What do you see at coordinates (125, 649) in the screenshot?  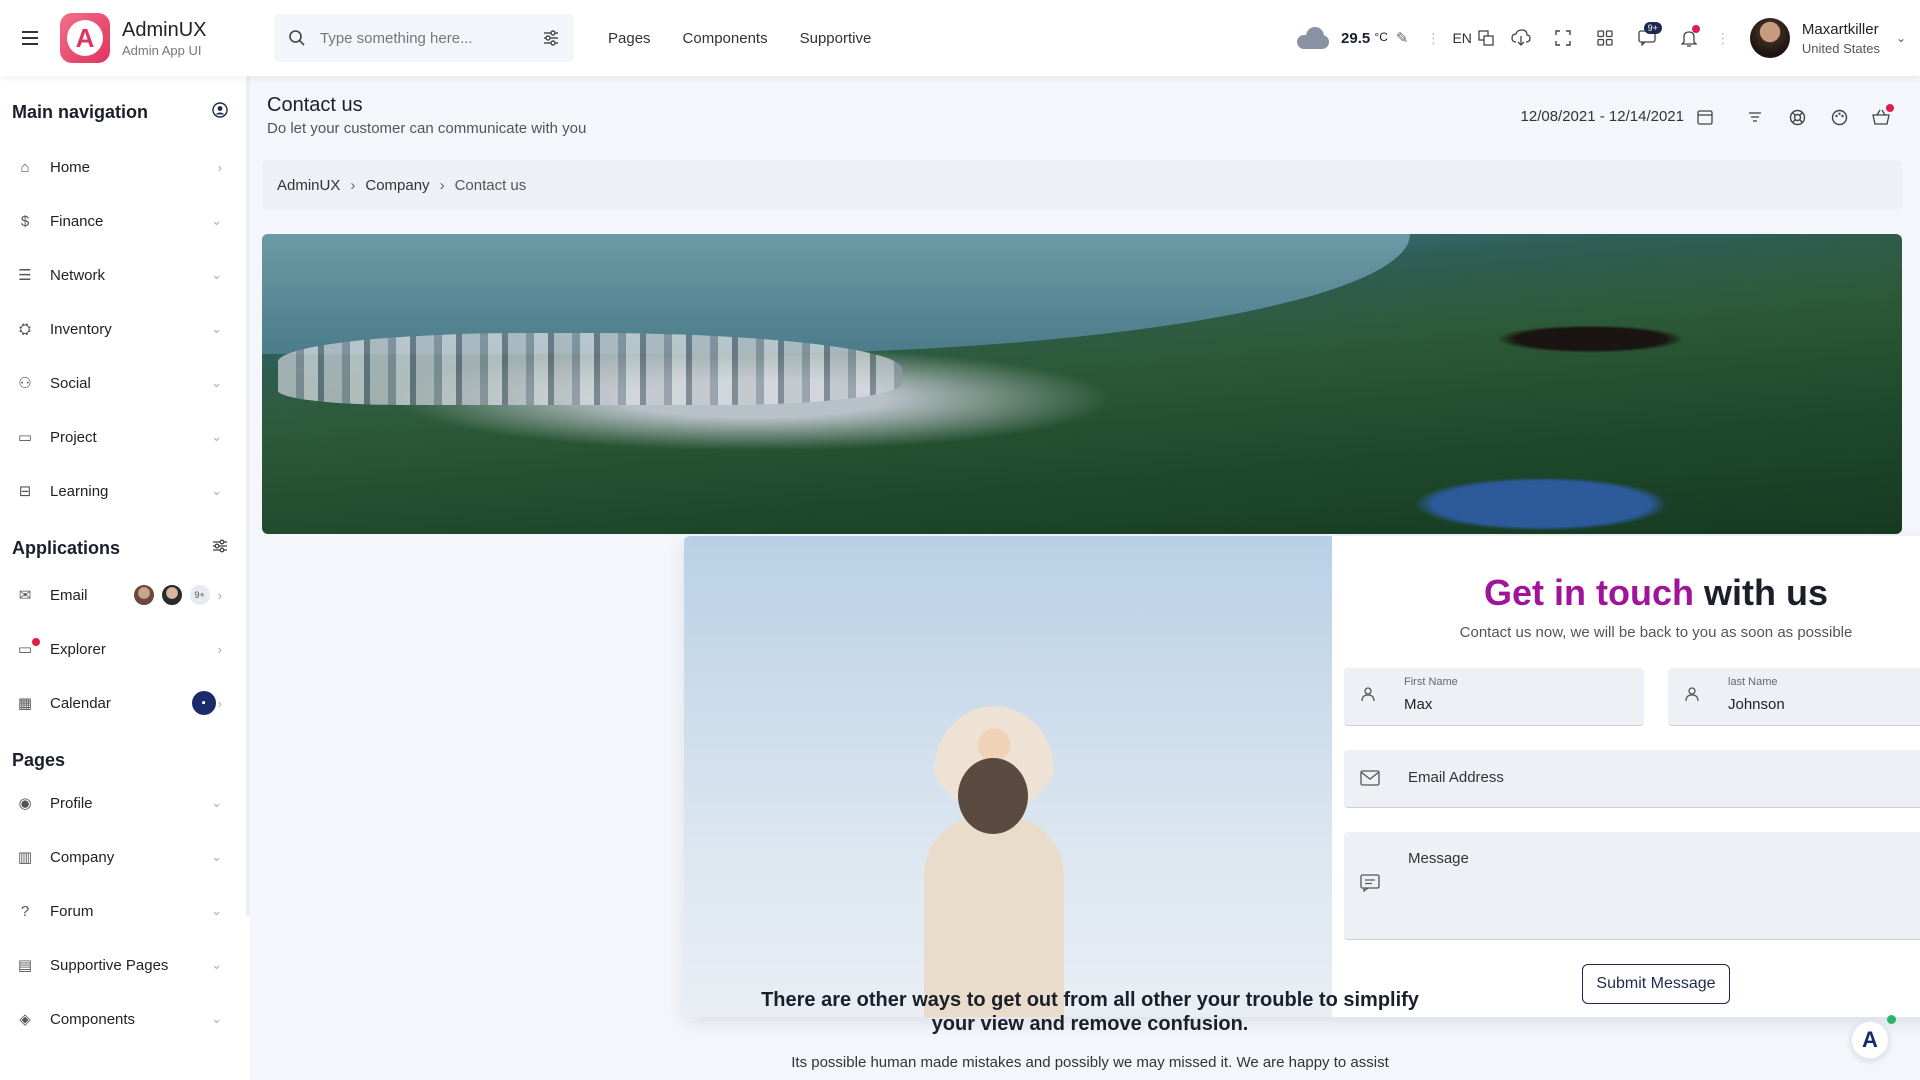 I see `sidebar-item-explorer: ▭ Explorer ›` at bounding box center [125, 649].